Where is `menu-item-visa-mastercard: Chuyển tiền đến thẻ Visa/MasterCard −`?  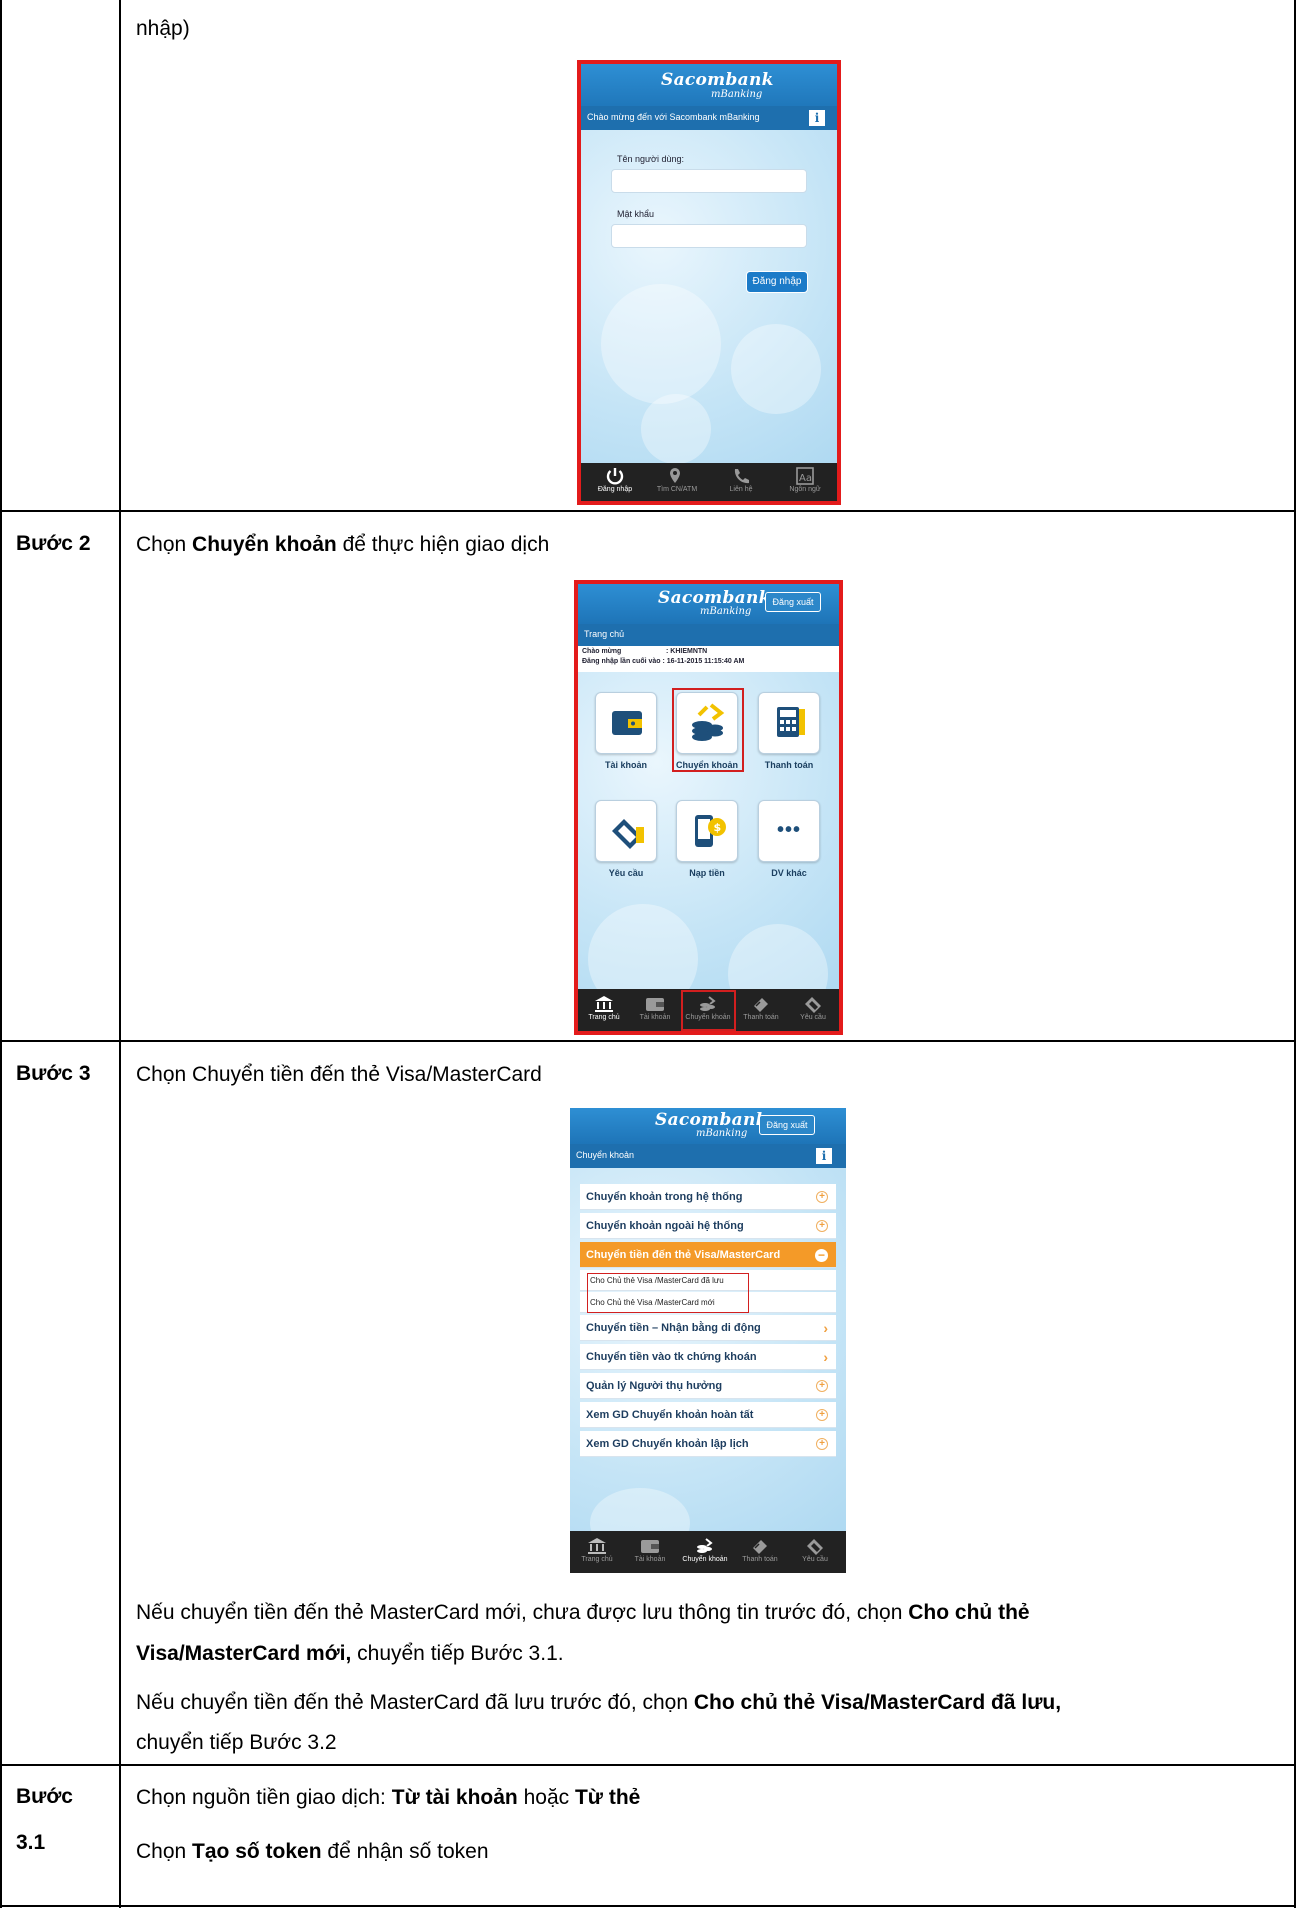 menu-item-visa-mastercard: Chuyển tiền đến thẻ Visa/MasterCard − is located at coordinates (708, 1255).